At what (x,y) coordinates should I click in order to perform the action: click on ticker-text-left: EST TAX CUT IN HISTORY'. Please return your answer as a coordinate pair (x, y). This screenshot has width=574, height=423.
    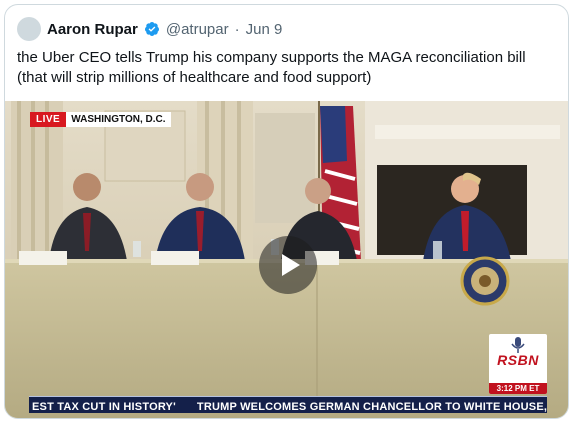
    Looking at the image, I should click on (104, 407).